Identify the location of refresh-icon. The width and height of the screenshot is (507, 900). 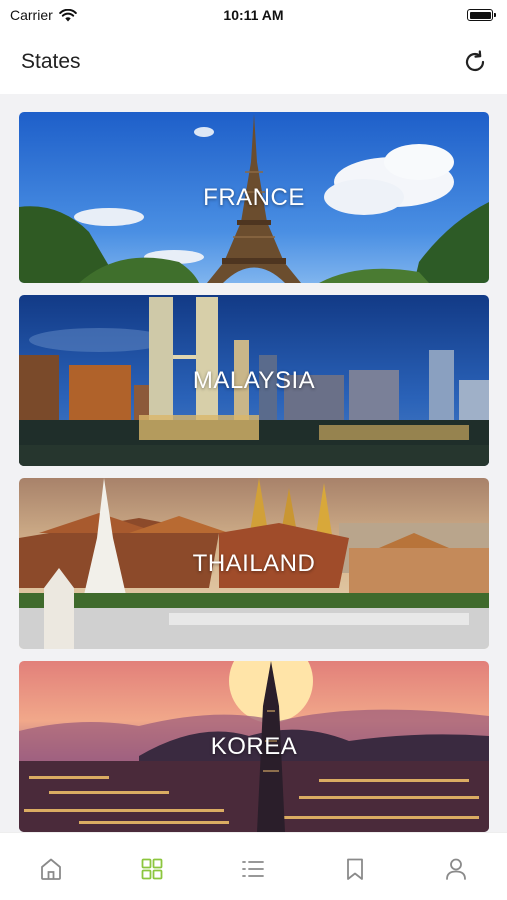
(475, 61).